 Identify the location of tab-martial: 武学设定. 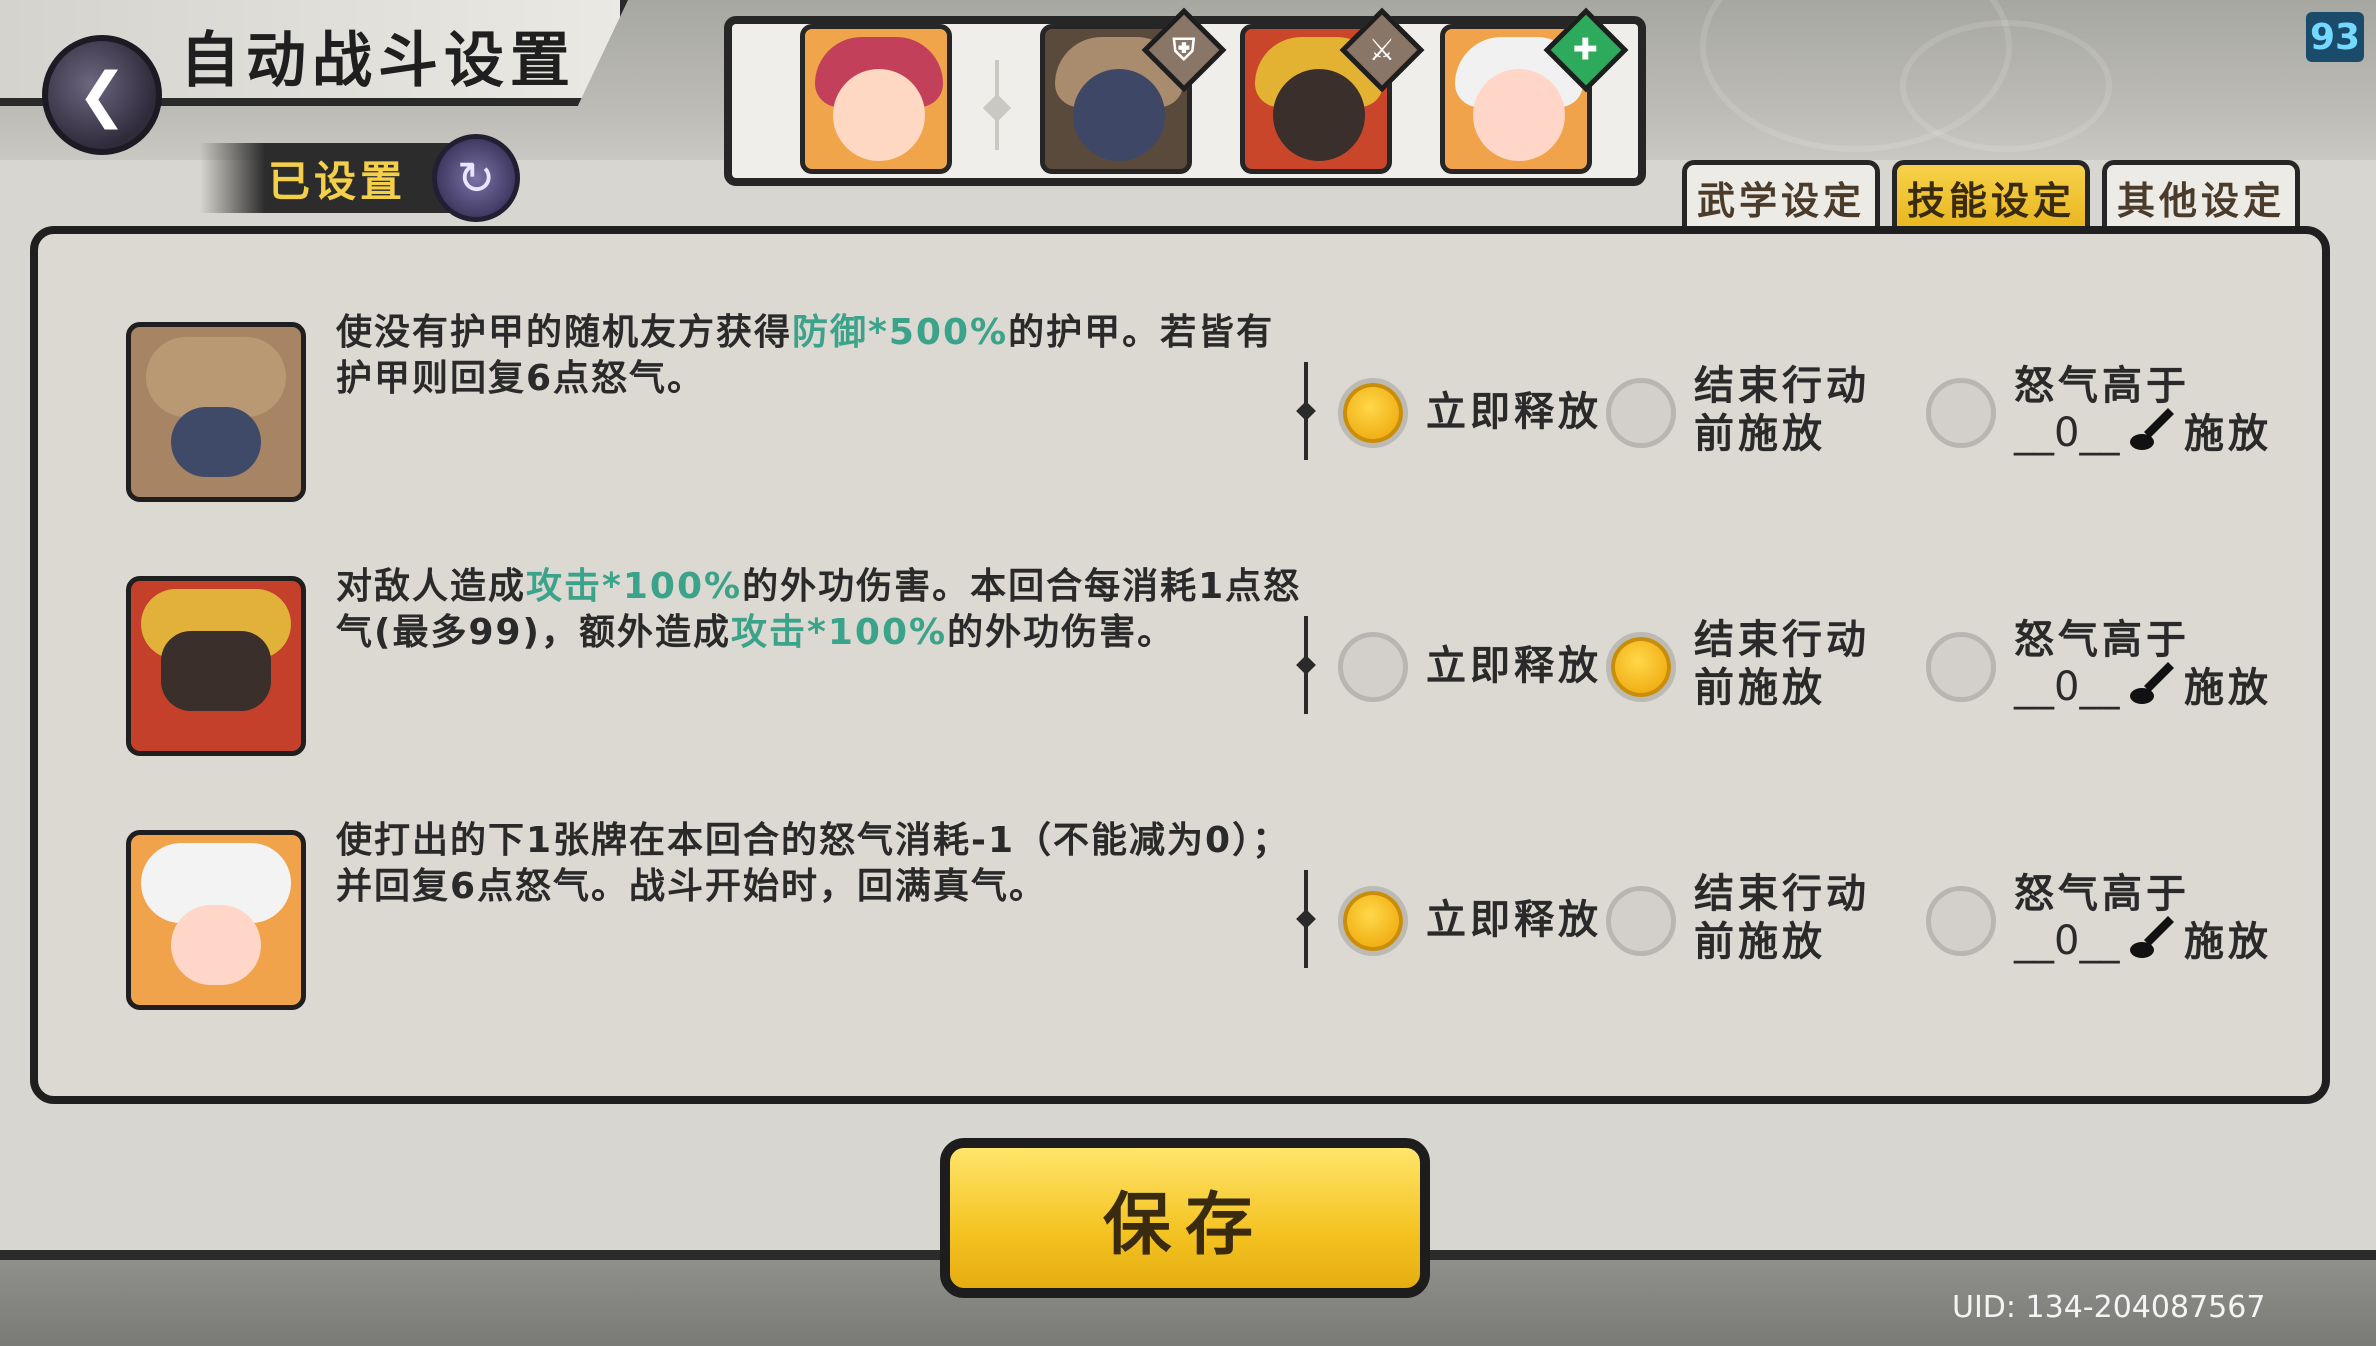
(1781, 195).